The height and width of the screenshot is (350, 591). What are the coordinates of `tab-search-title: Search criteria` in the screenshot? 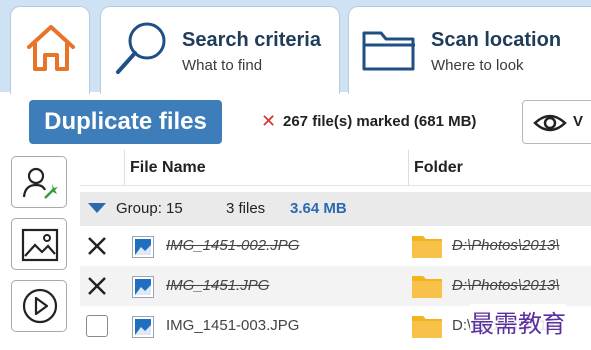 It's located at (251, 40).